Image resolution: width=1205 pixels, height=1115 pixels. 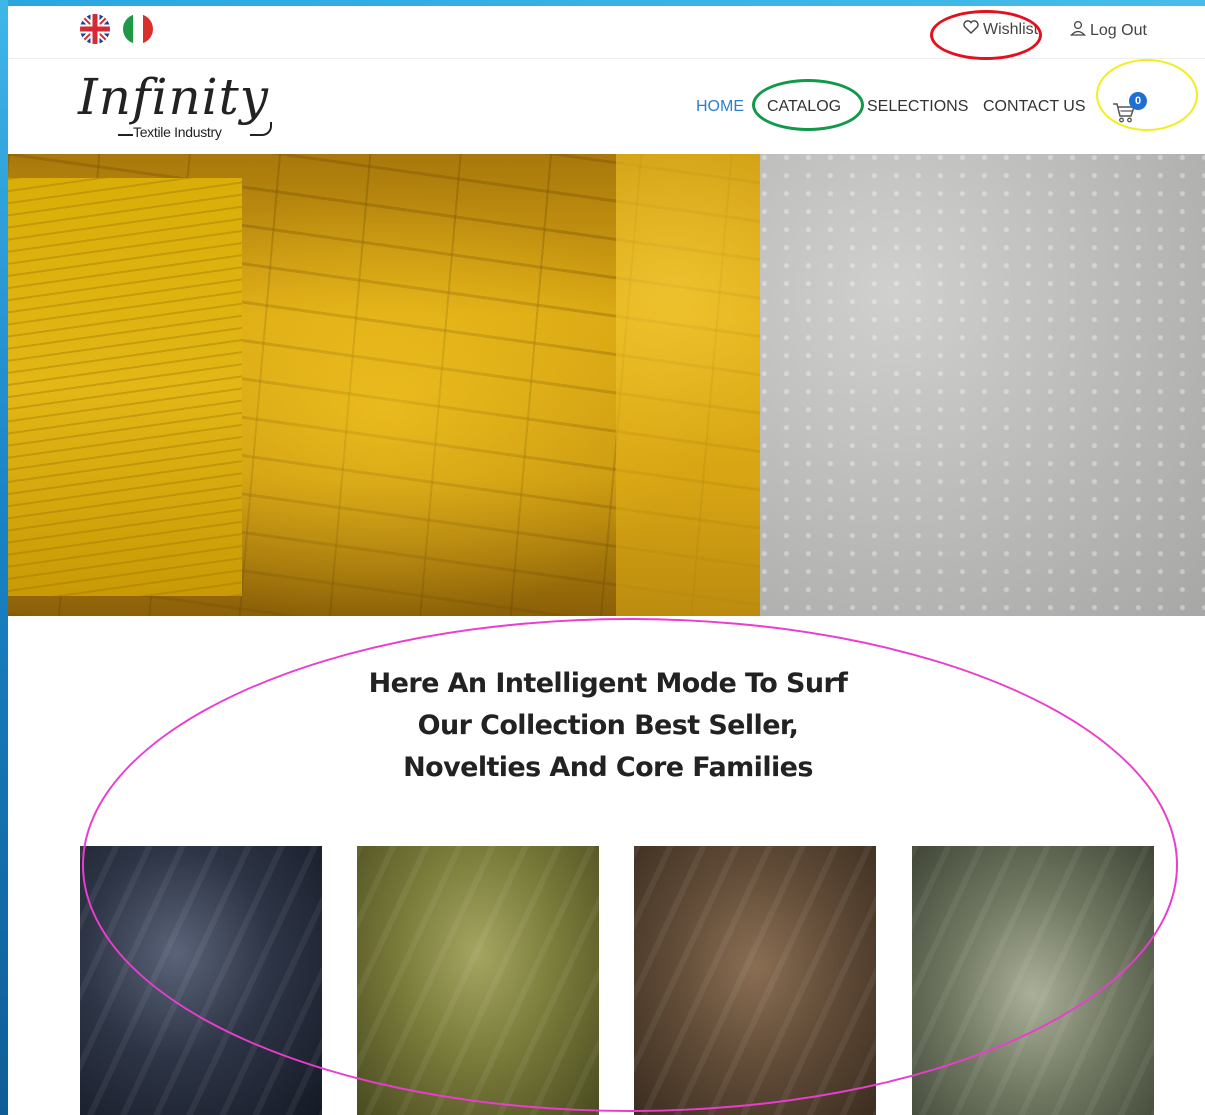 I want to click on fabric-tile-brown, so click(x=755, y=980).